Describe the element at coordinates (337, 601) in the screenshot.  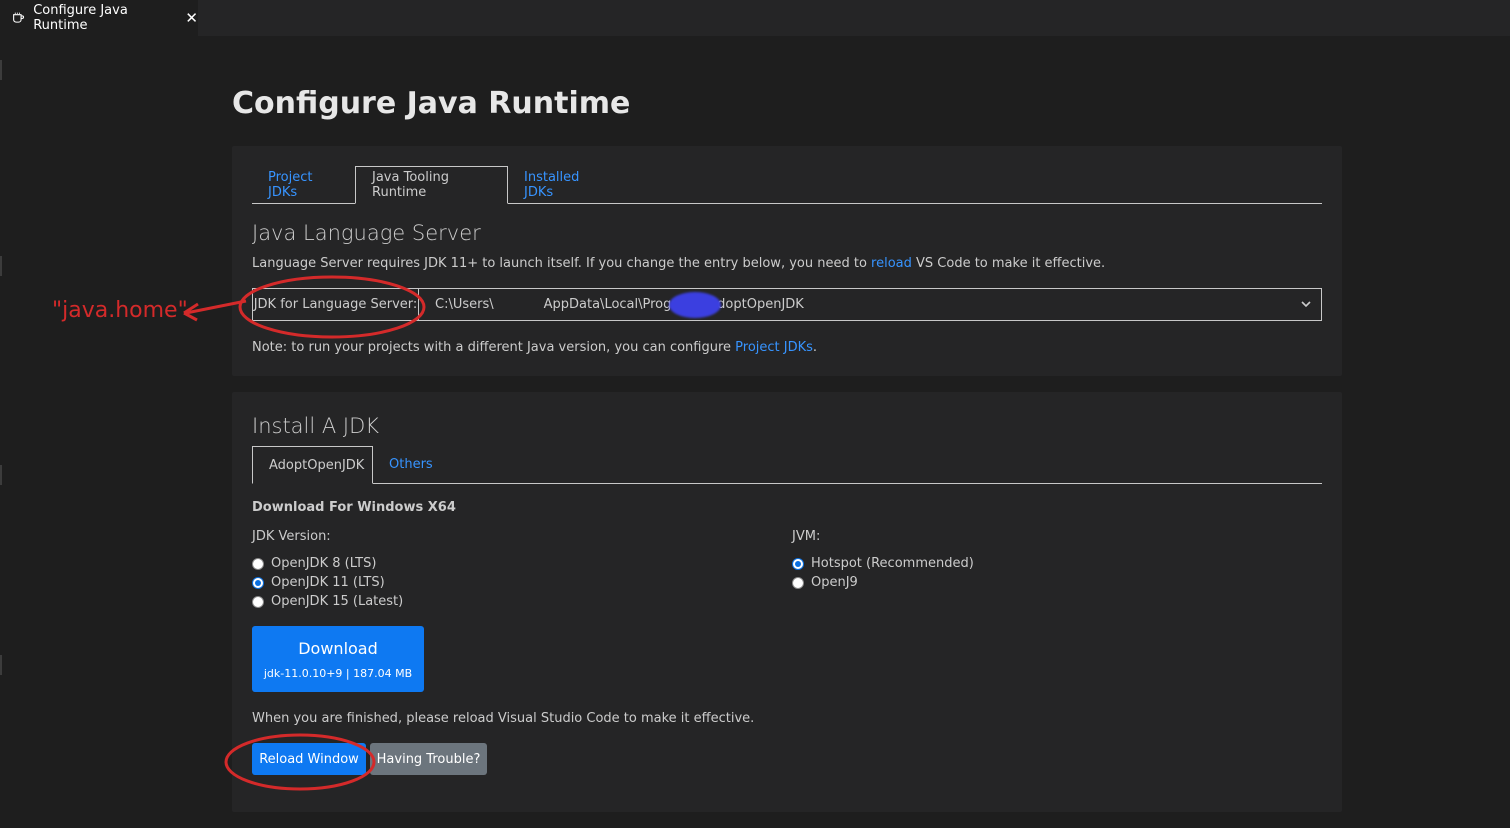
I see `radio-label: OpenJDK 15 (Latest)` at that location.